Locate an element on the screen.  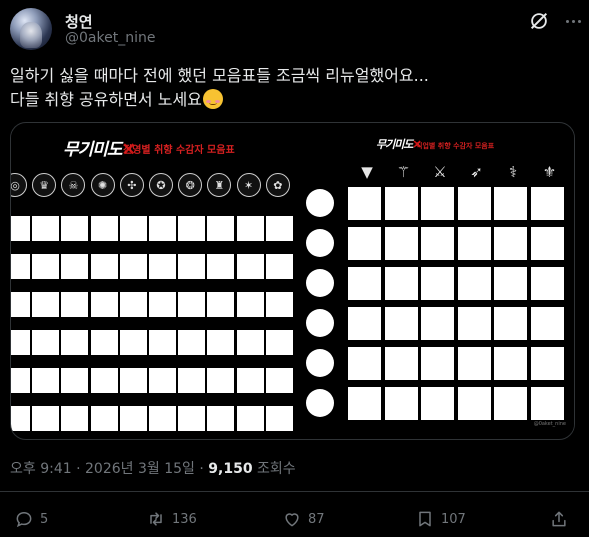
emblem-7-icon: ❂ is located at coordinates (190, 185).